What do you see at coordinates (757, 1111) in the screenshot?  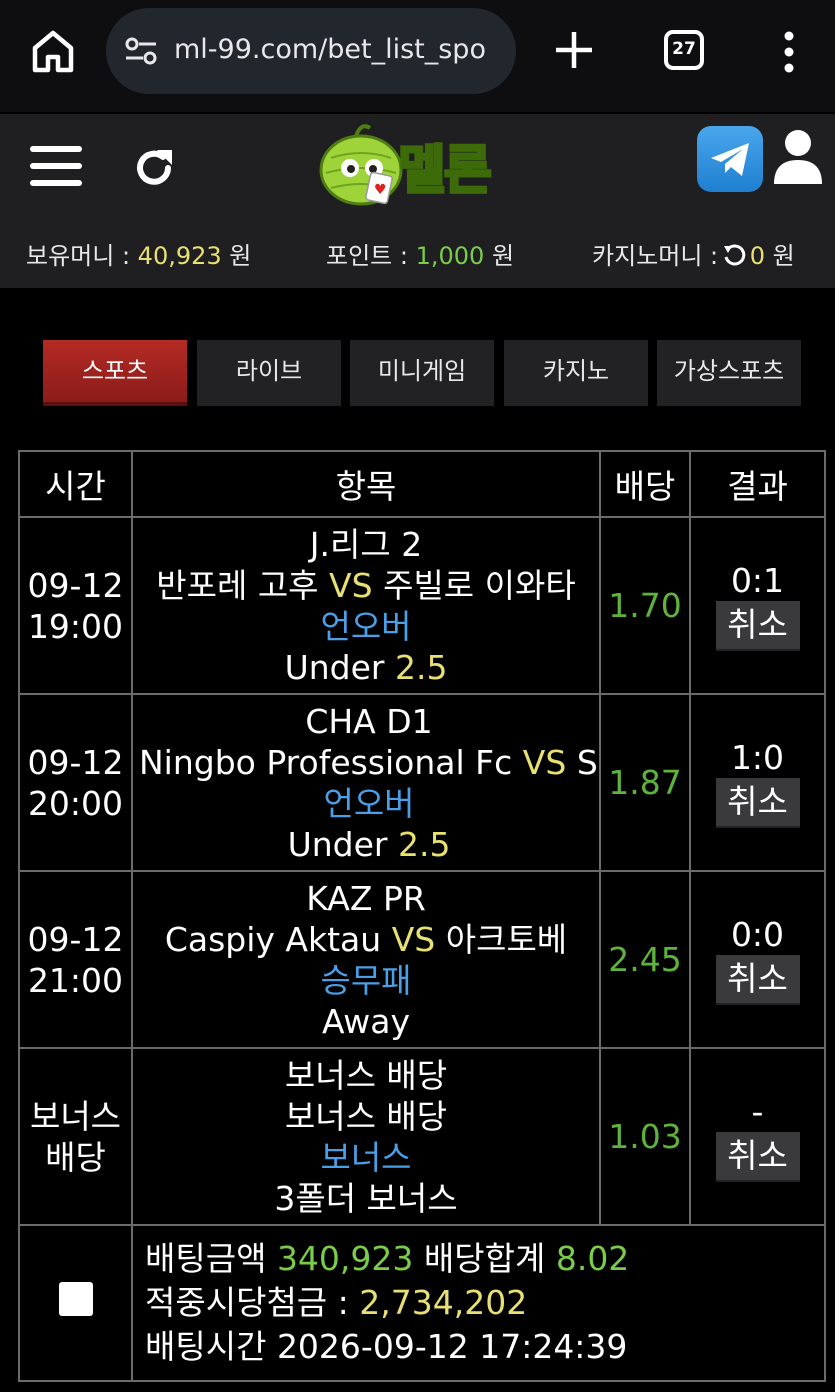 I see `score: -` at bounding box center [757, 1111].